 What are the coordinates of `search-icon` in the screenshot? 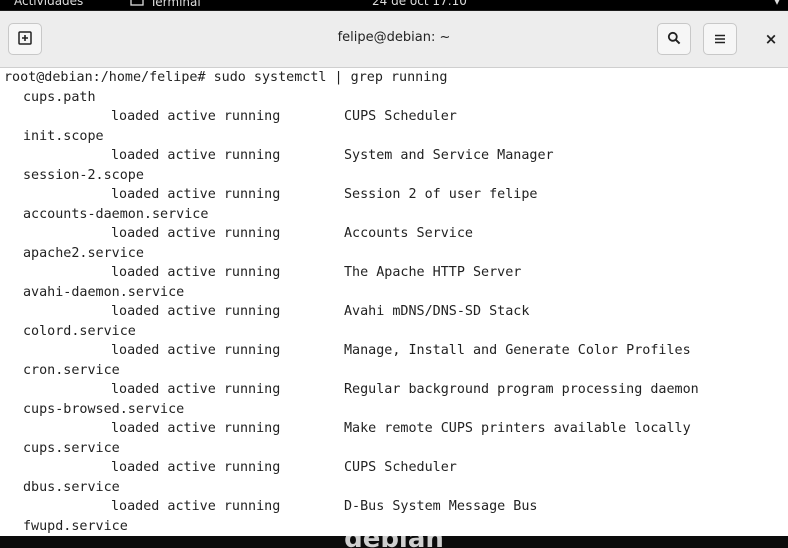 It's located at (674, 39).